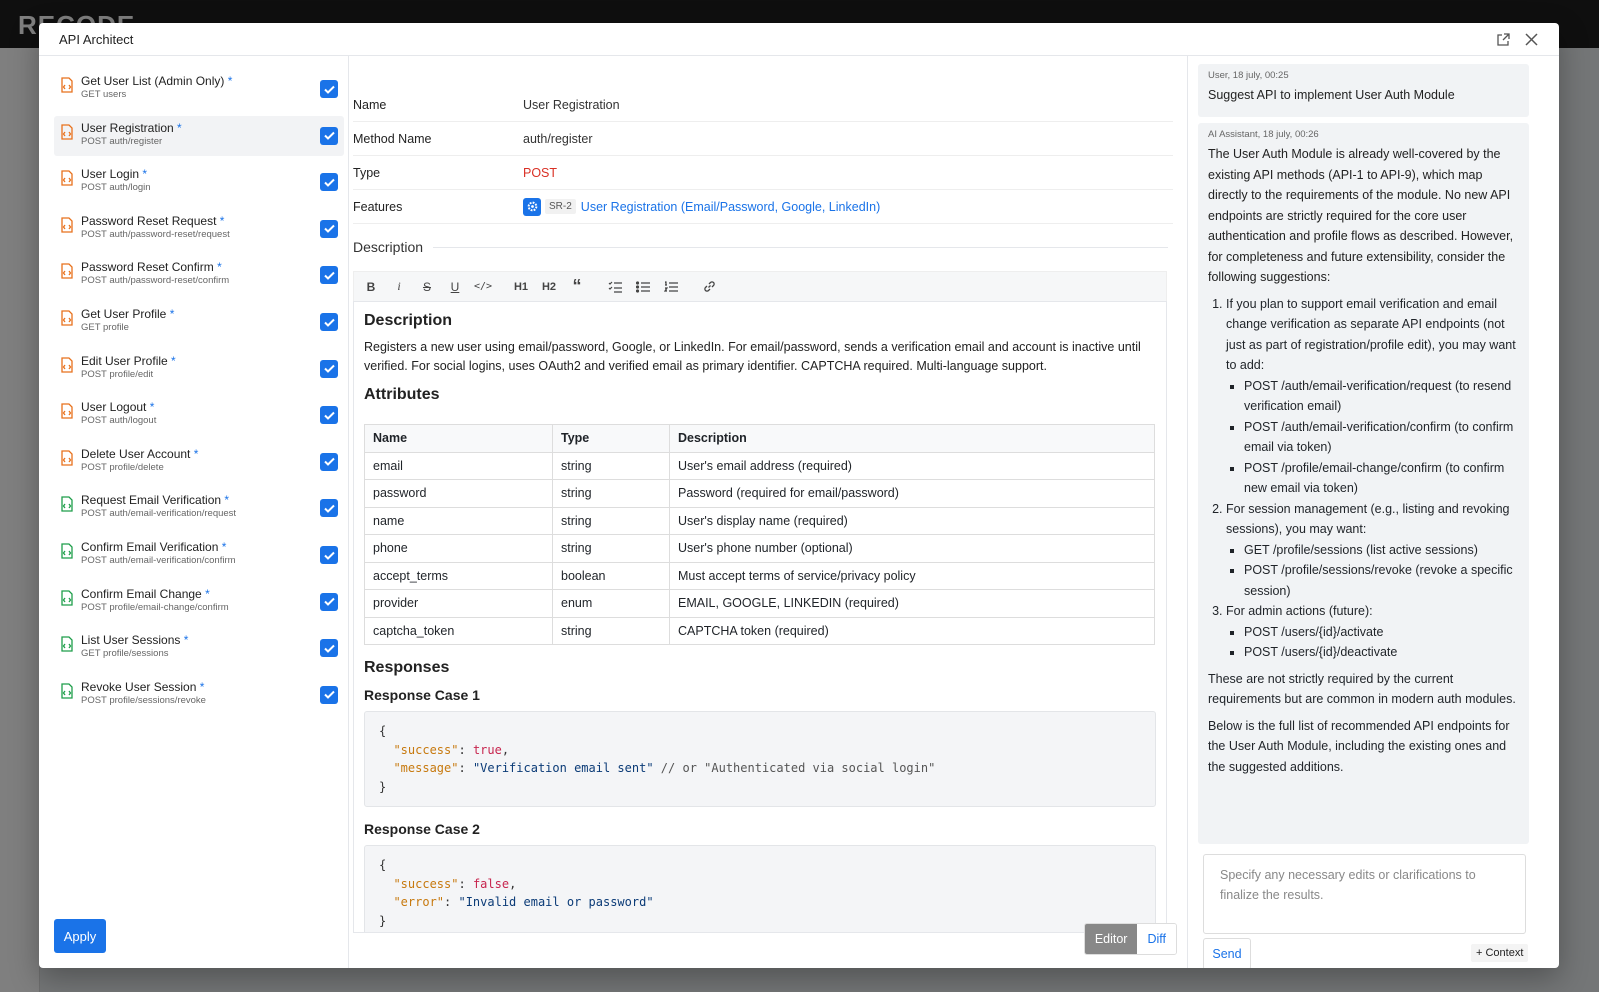  I want to click on code-error-value: "Invalid email or password", so click(556, 902).